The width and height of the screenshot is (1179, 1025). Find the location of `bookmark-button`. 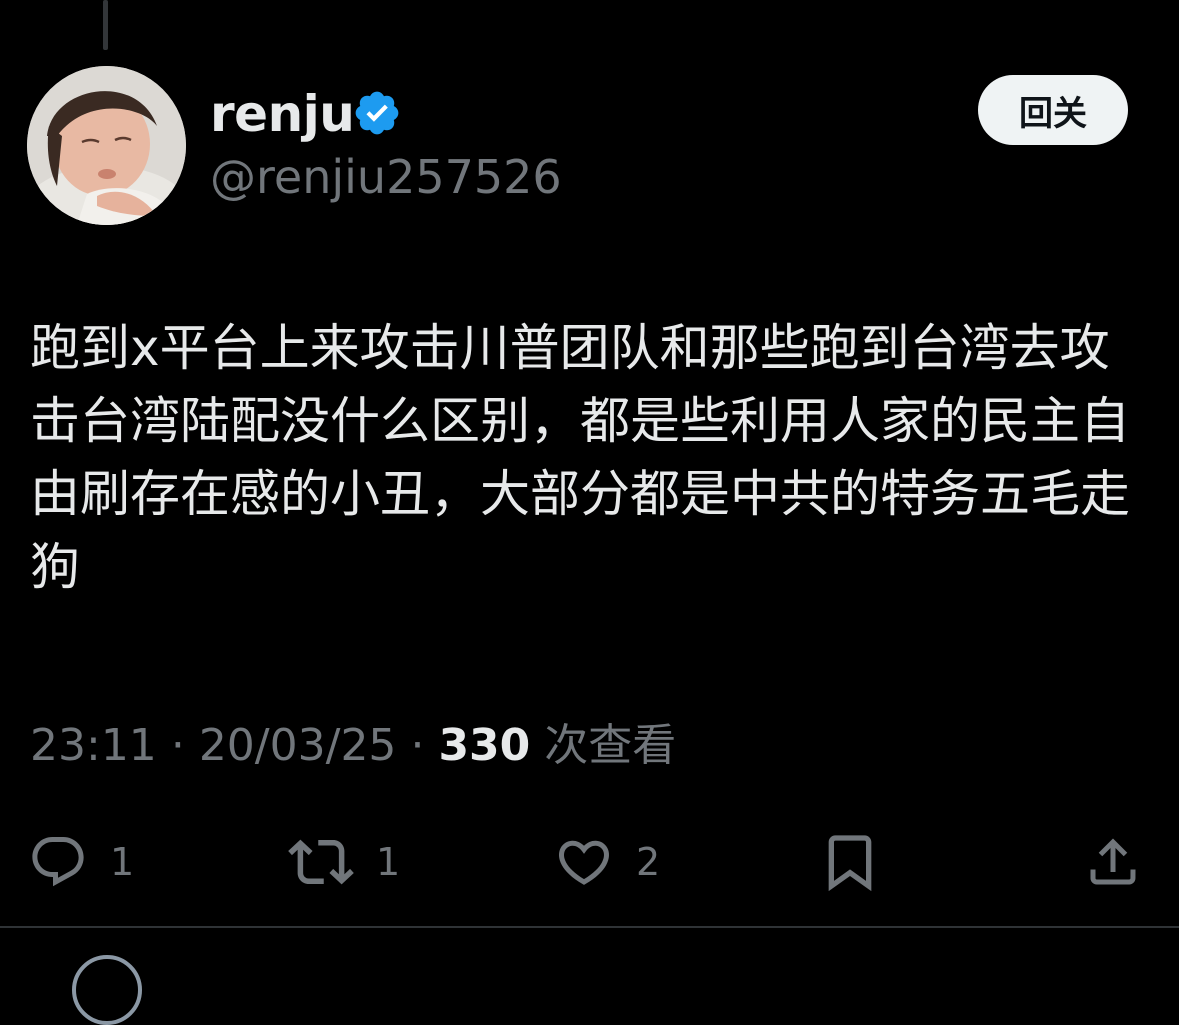

bookmark-button is located at coordinates (850, 862).